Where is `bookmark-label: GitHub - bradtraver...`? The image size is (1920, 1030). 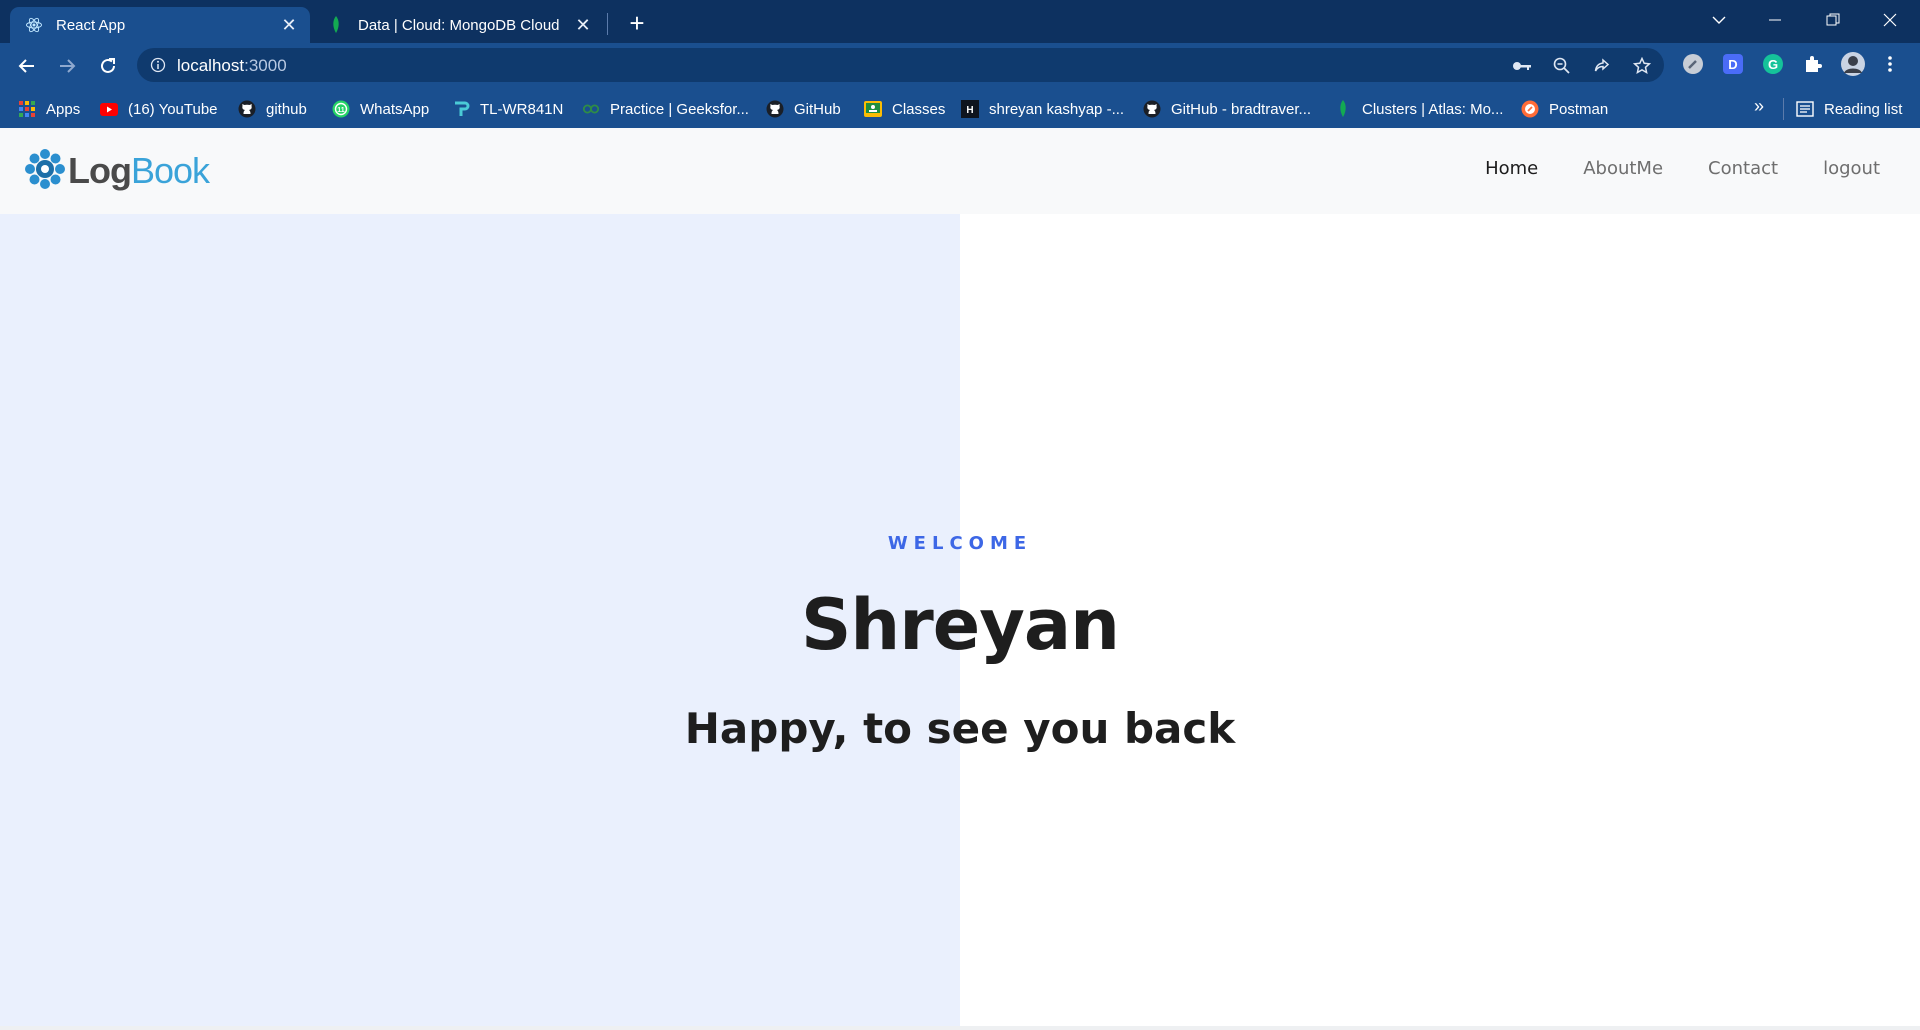 bookmark-label: GitHub - bradtraver... is located at coordinates (1241, 109).